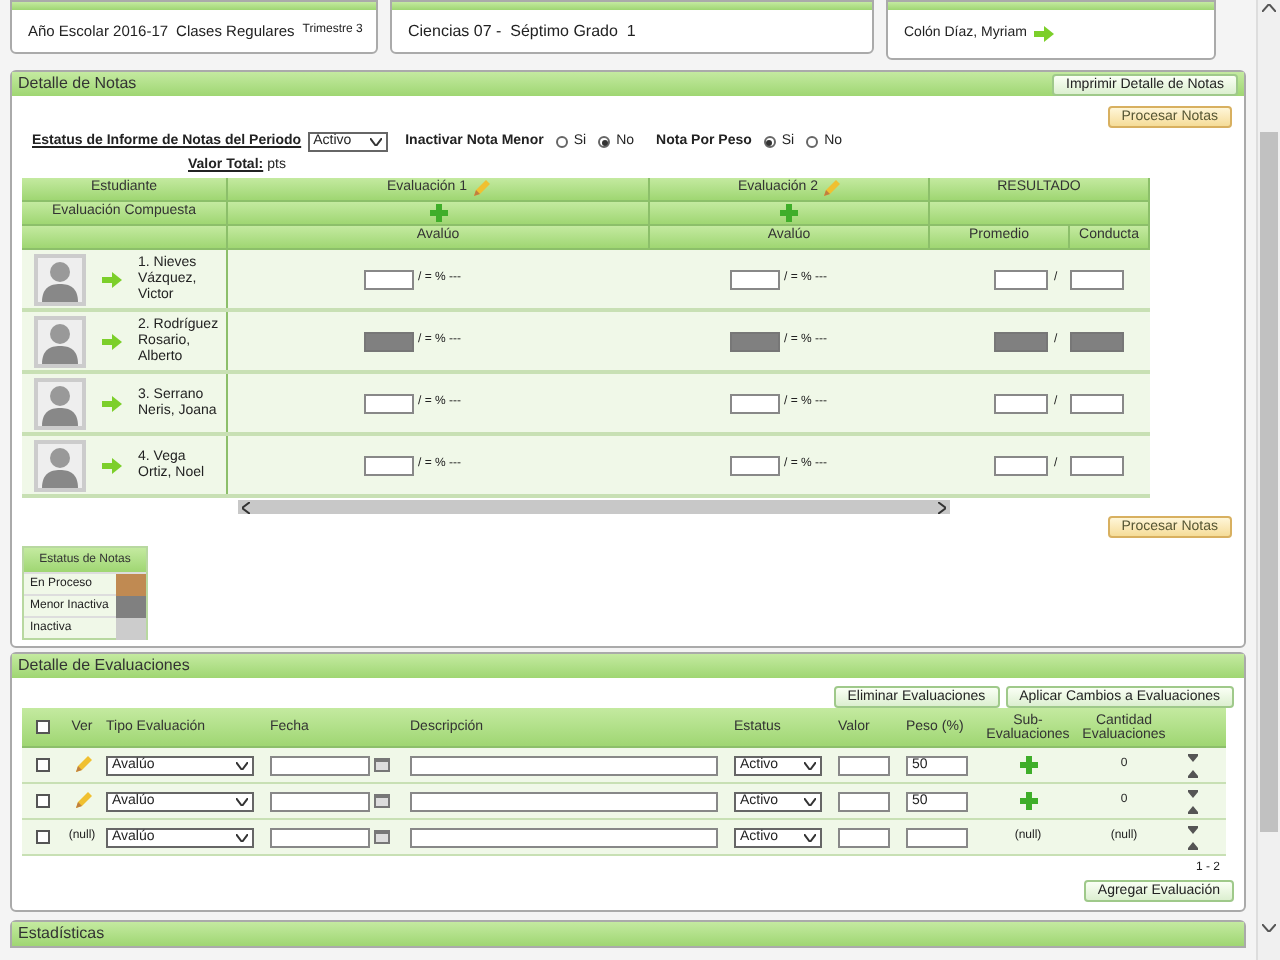  What do you see at coordinates (1269, 8) in the screenshot?
I see `scroll-up-icon` at bounding box center [1269, 8].